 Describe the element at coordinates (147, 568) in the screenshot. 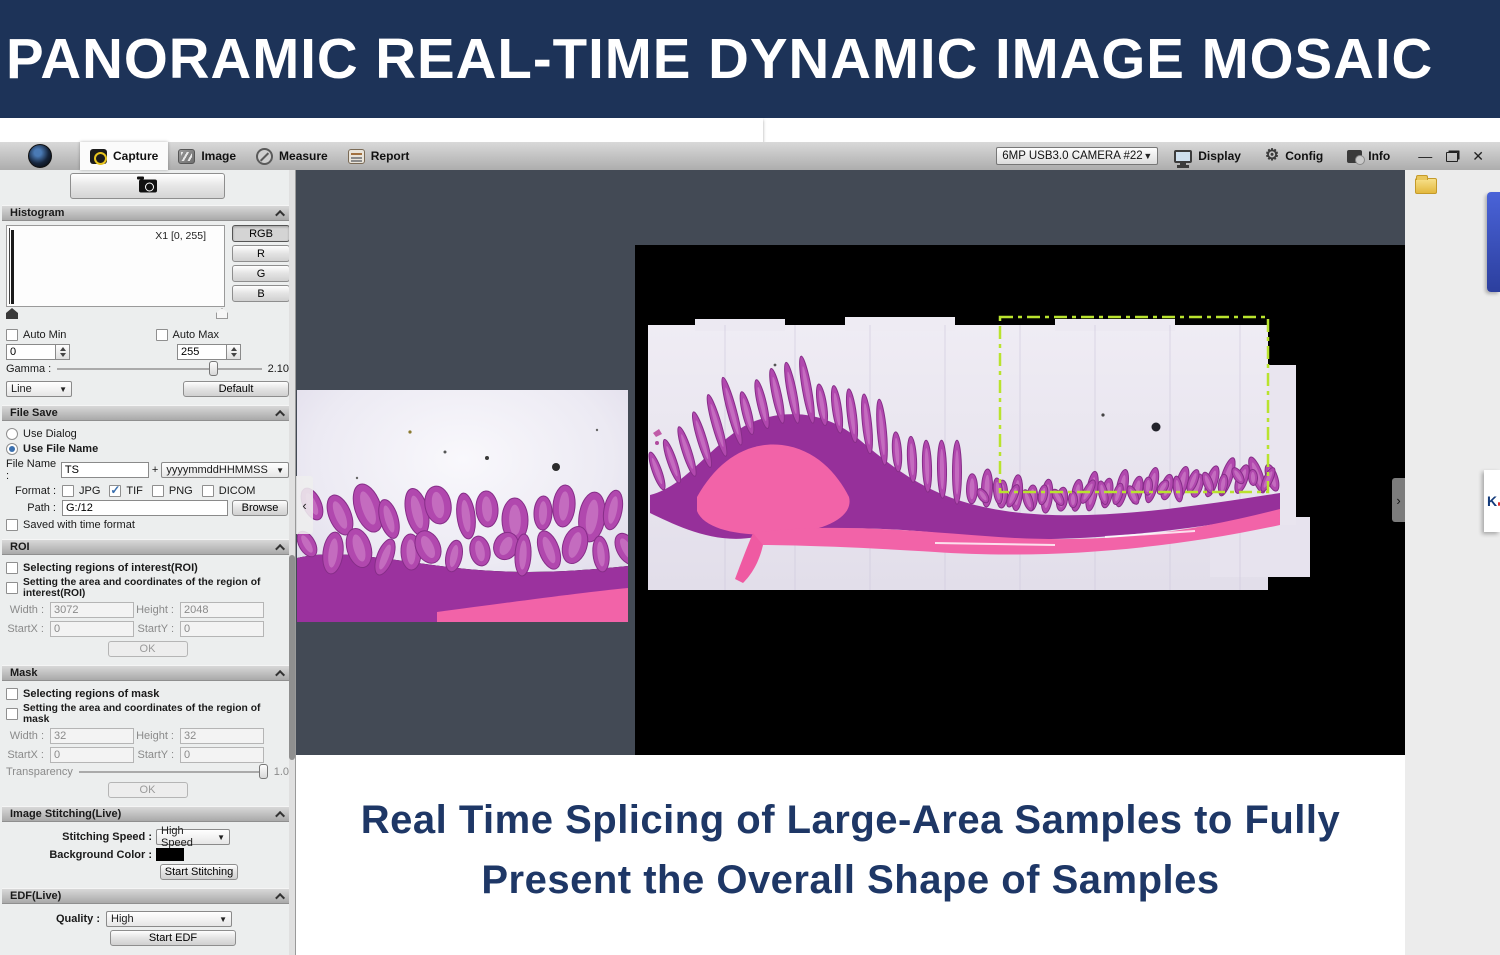

I see `roi-select-checkbox: Selecting regions of interest(ROI)` at that location.